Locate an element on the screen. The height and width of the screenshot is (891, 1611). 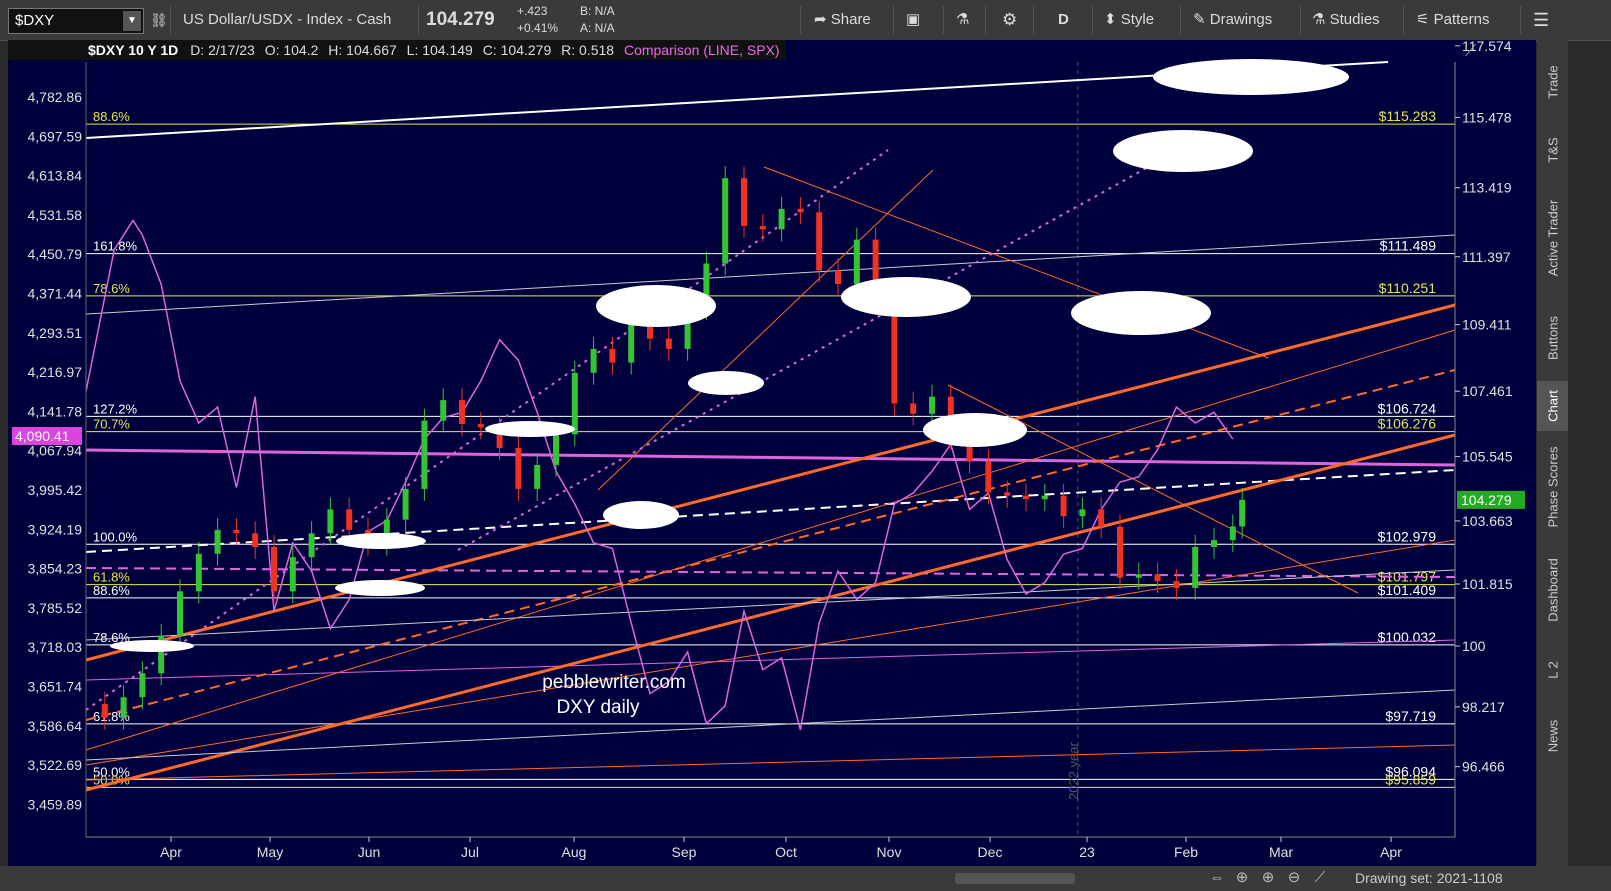
fib-price-label: $97.719 is located at coordinates (1410, 716).